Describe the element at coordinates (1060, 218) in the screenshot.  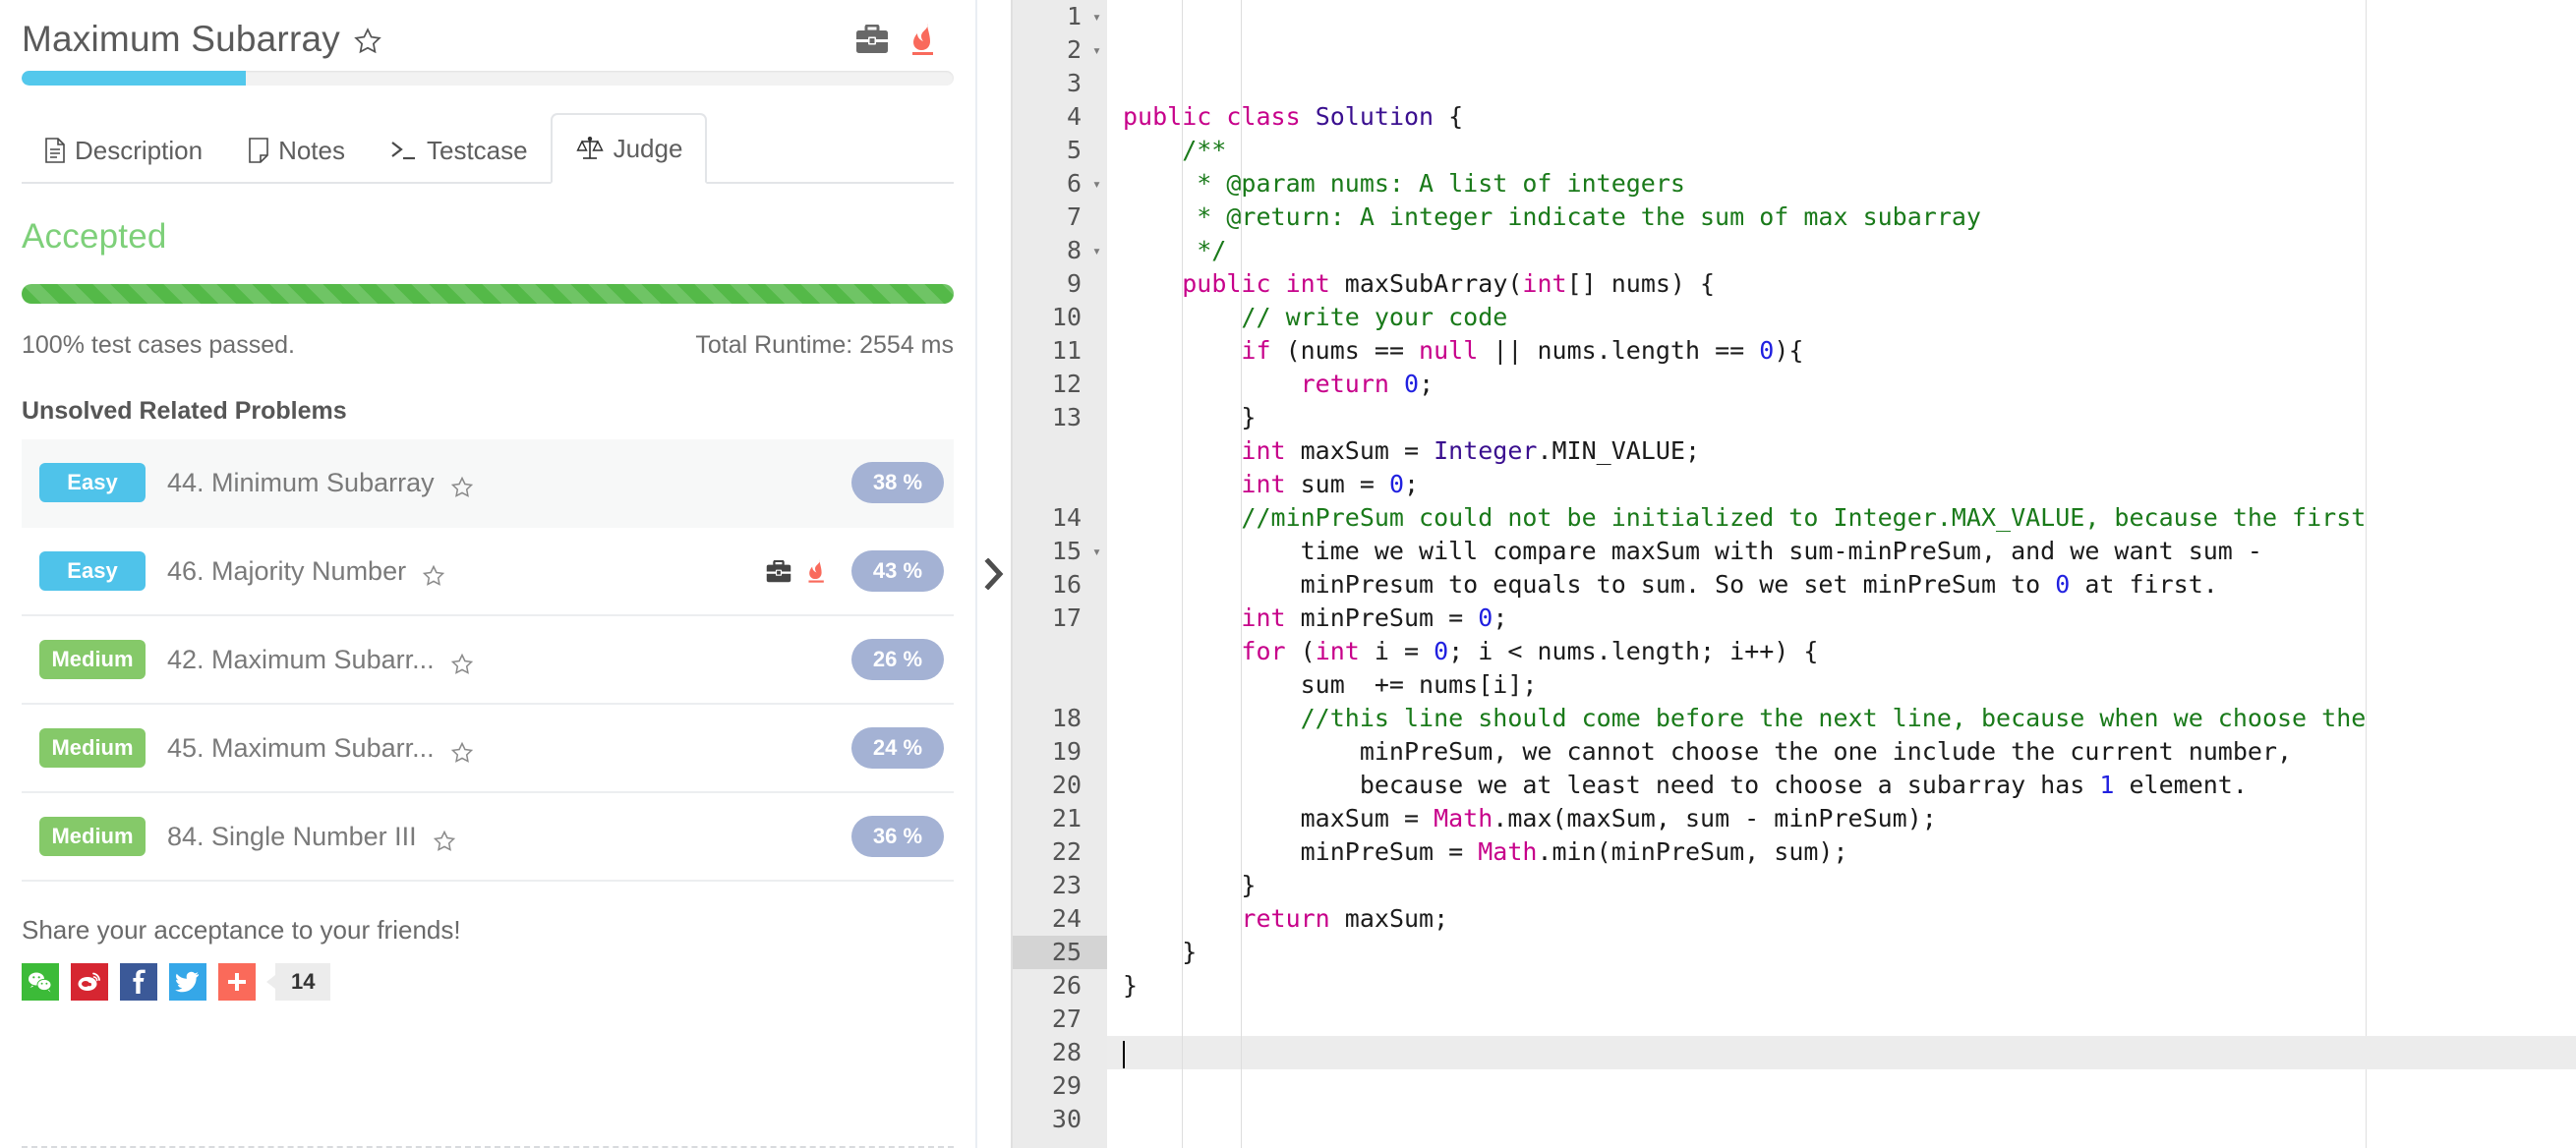
I see `line-number: 7` at that location.